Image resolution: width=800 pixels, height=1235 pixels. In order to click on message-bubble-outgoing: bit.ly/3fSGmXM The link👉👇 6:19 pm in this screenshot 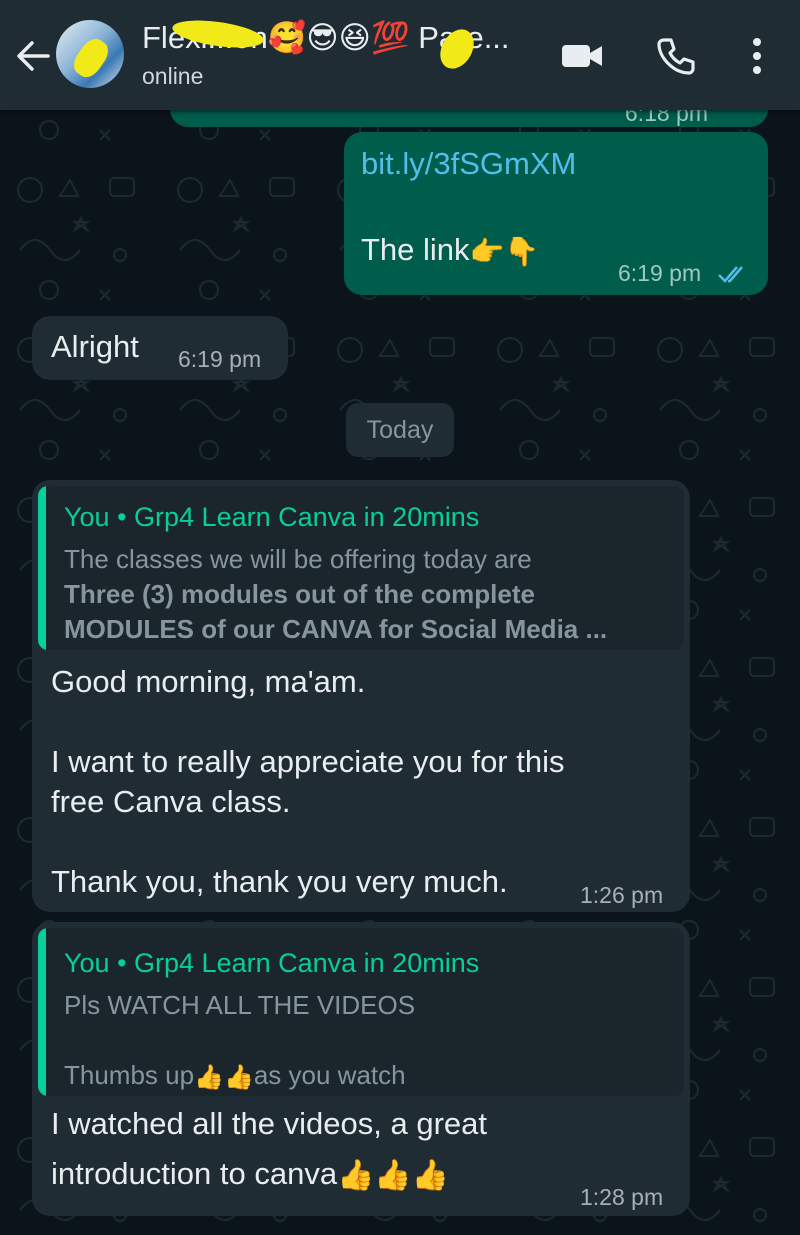, I will do `click(556, 213)`.